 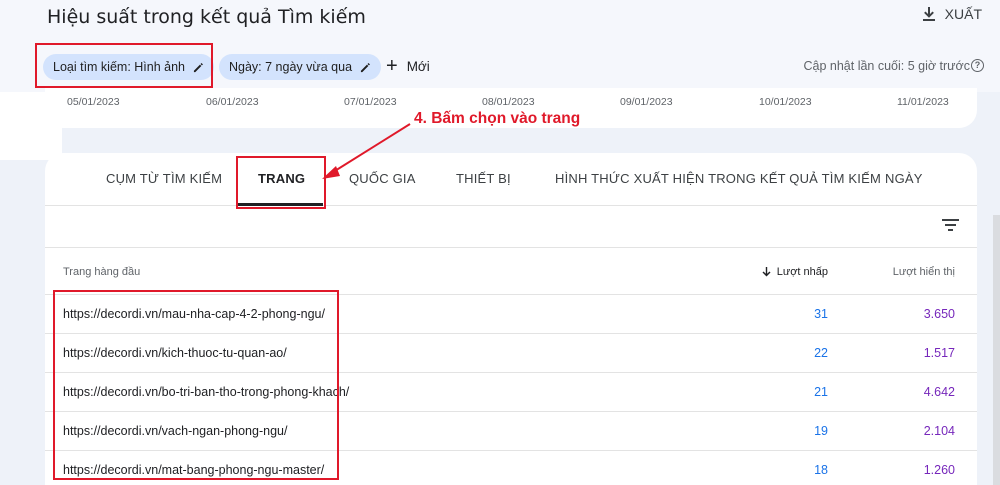 I want to click on last-update-text: Cập nhật lần cuối: 5 giờ trước, so click(x=886, y=66).